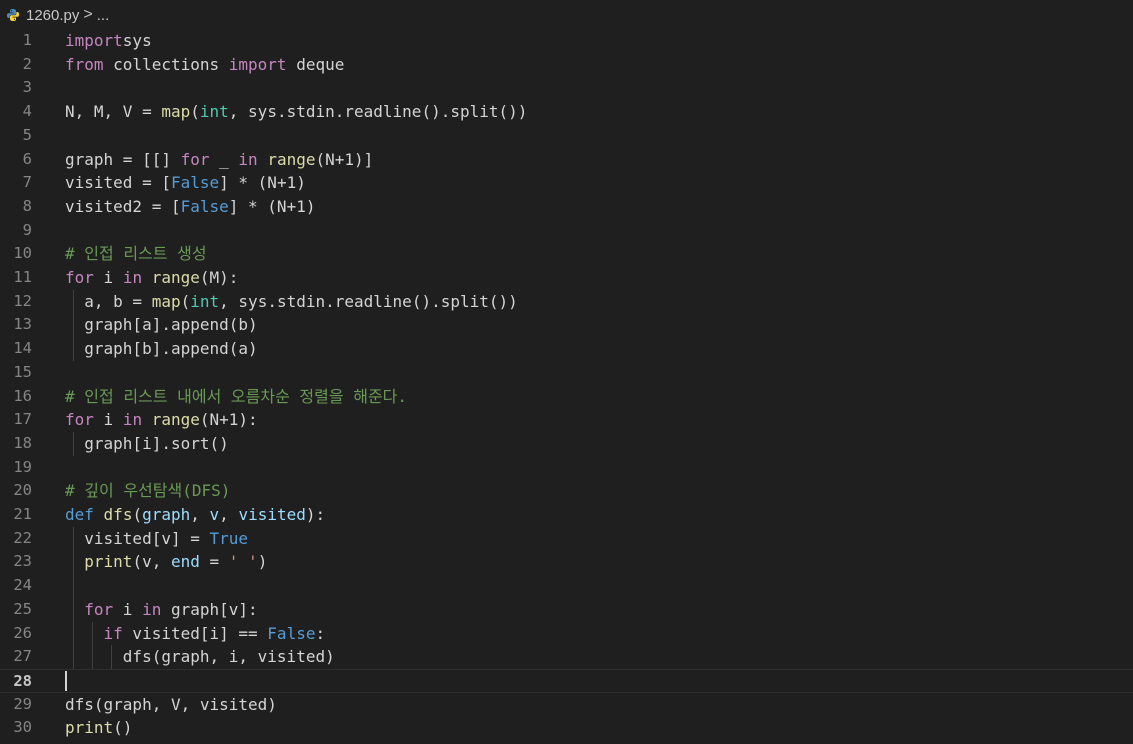  I want to click on code-text: for i in graph[v]:, so click(161, 610).